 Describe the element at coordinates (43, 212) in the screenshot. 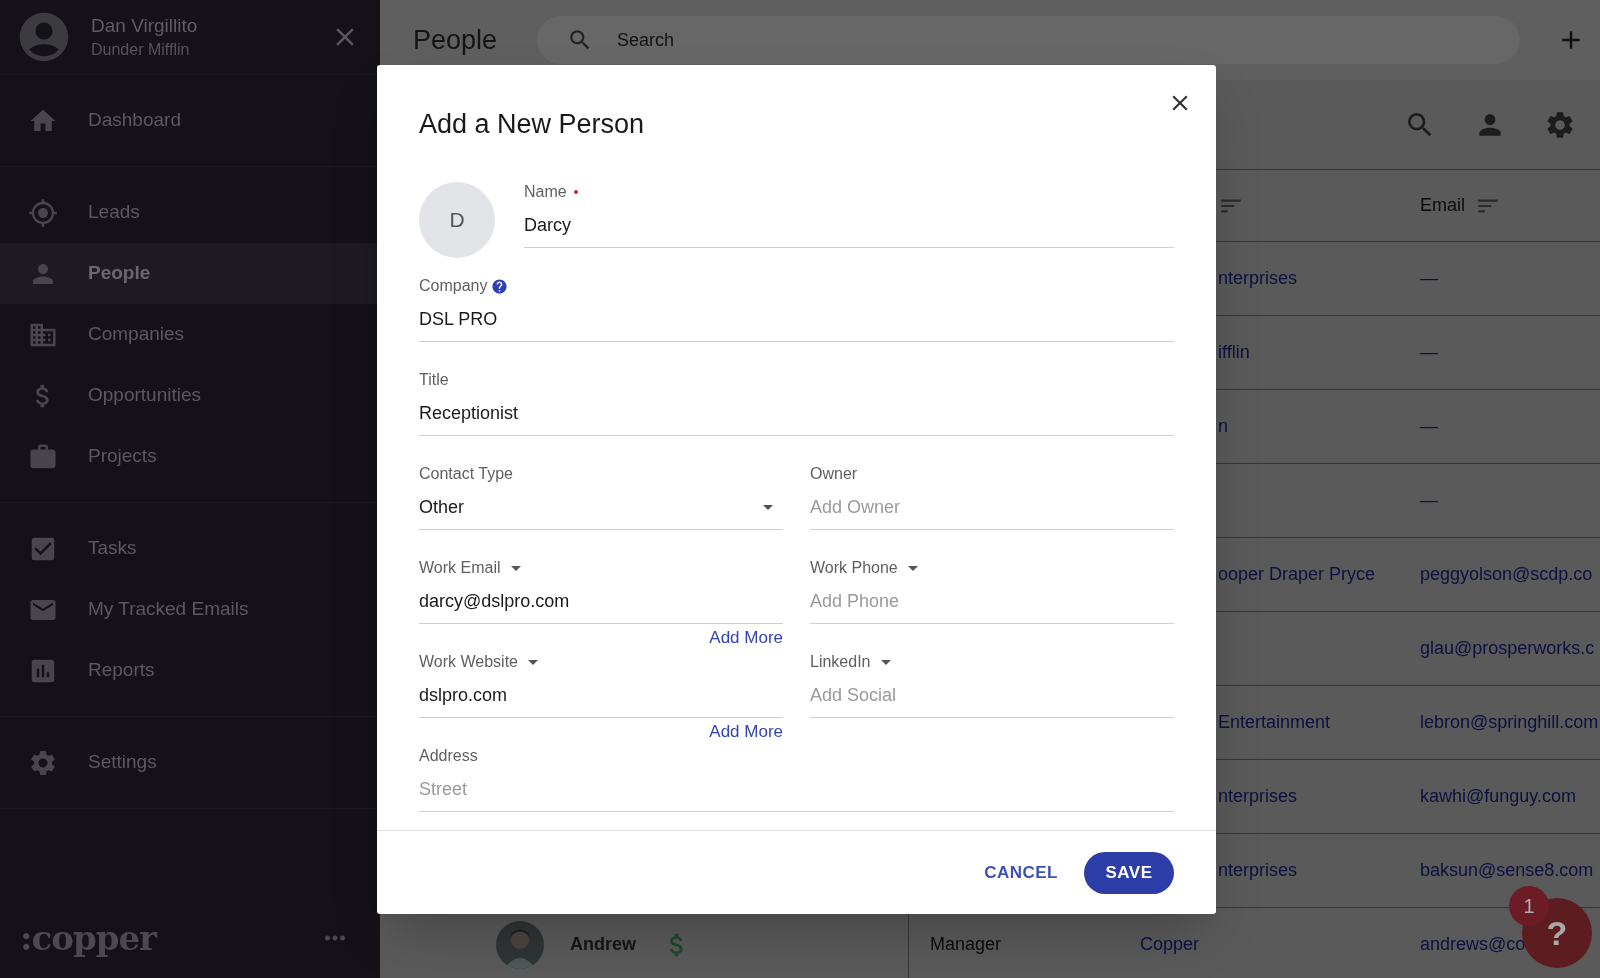

I see `target-icon` at that location.